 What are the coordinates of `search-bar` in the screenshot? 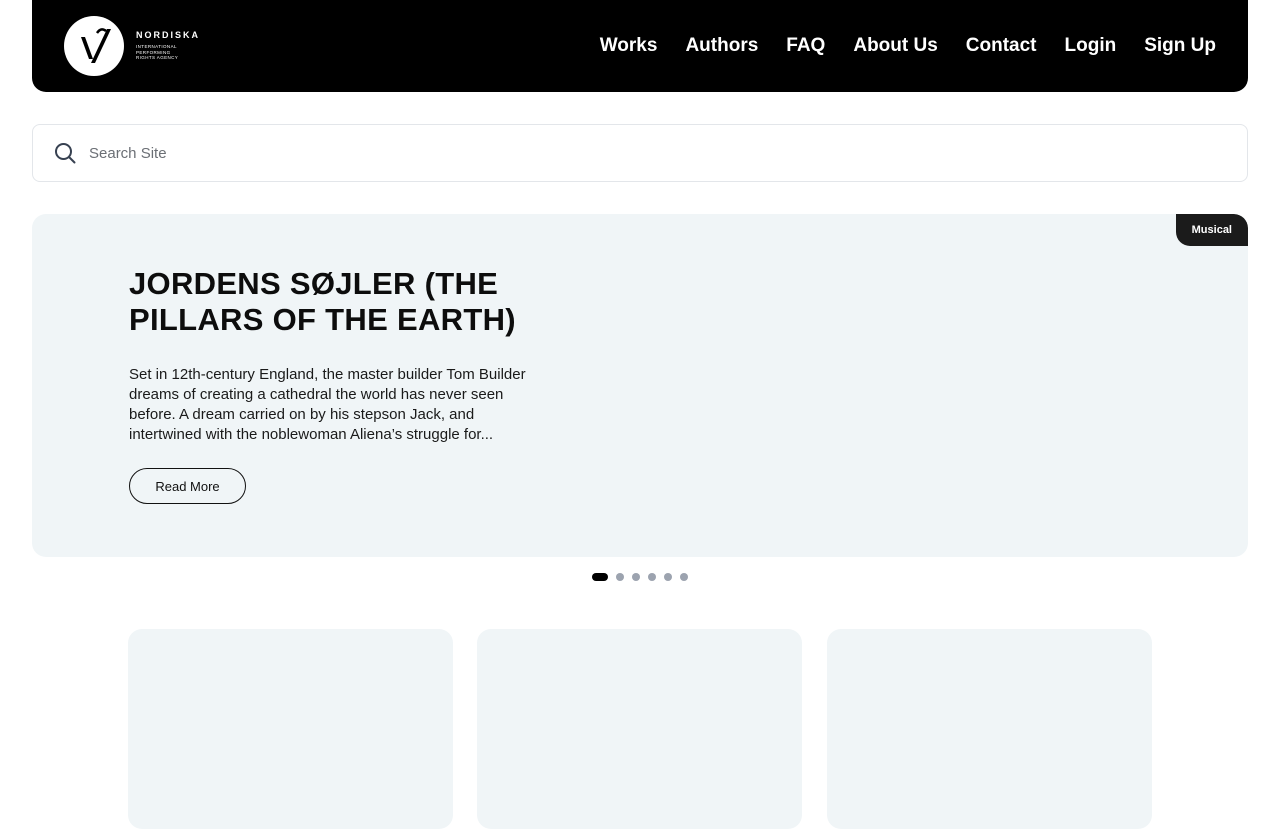 It's located at (640, 153).